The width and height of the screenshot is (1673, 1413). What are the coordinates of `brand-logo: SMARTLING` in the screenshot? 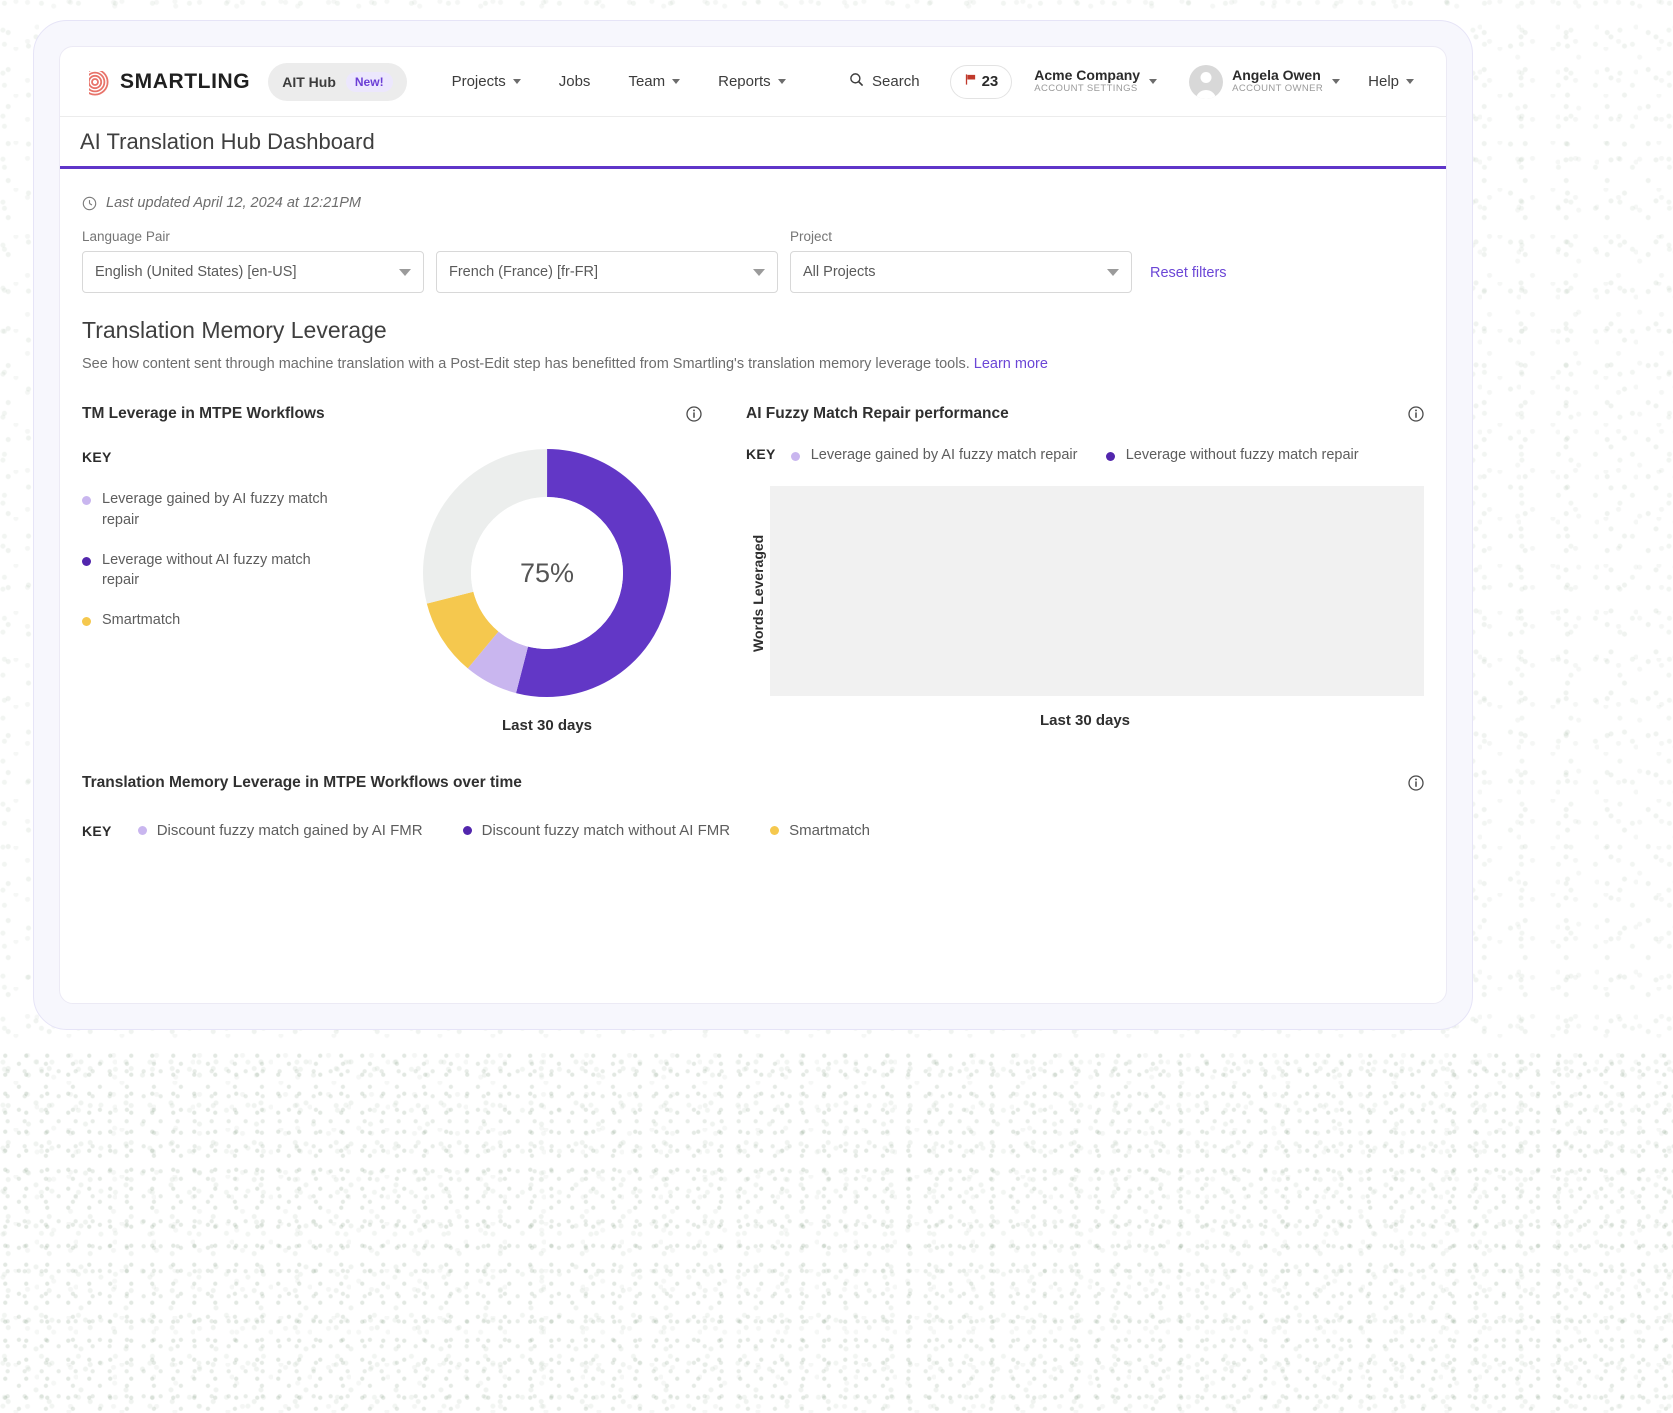 It's located at (165, 81).